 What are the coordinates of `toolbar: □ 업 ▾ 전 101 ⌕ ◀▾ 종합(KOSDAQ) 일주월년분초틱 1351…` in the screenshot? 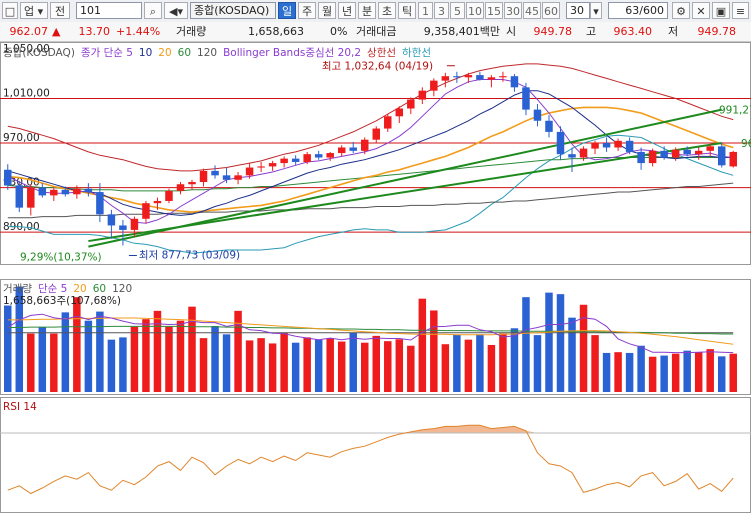 It's located at (375, 11).